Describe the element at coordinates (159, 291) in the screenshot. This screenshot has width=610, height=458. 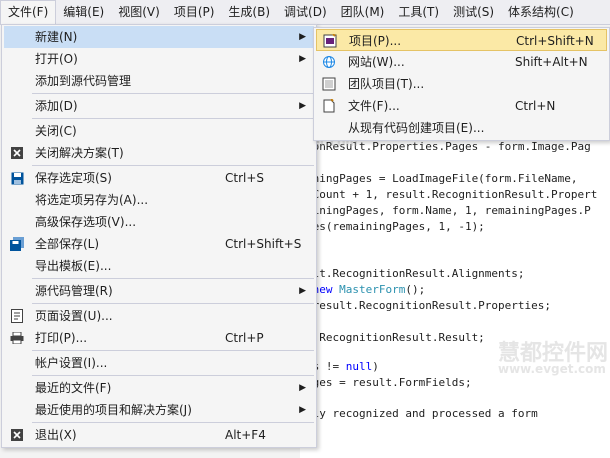
I see `menu-item-source-control: 源代码管理(R) ▶` at that location.